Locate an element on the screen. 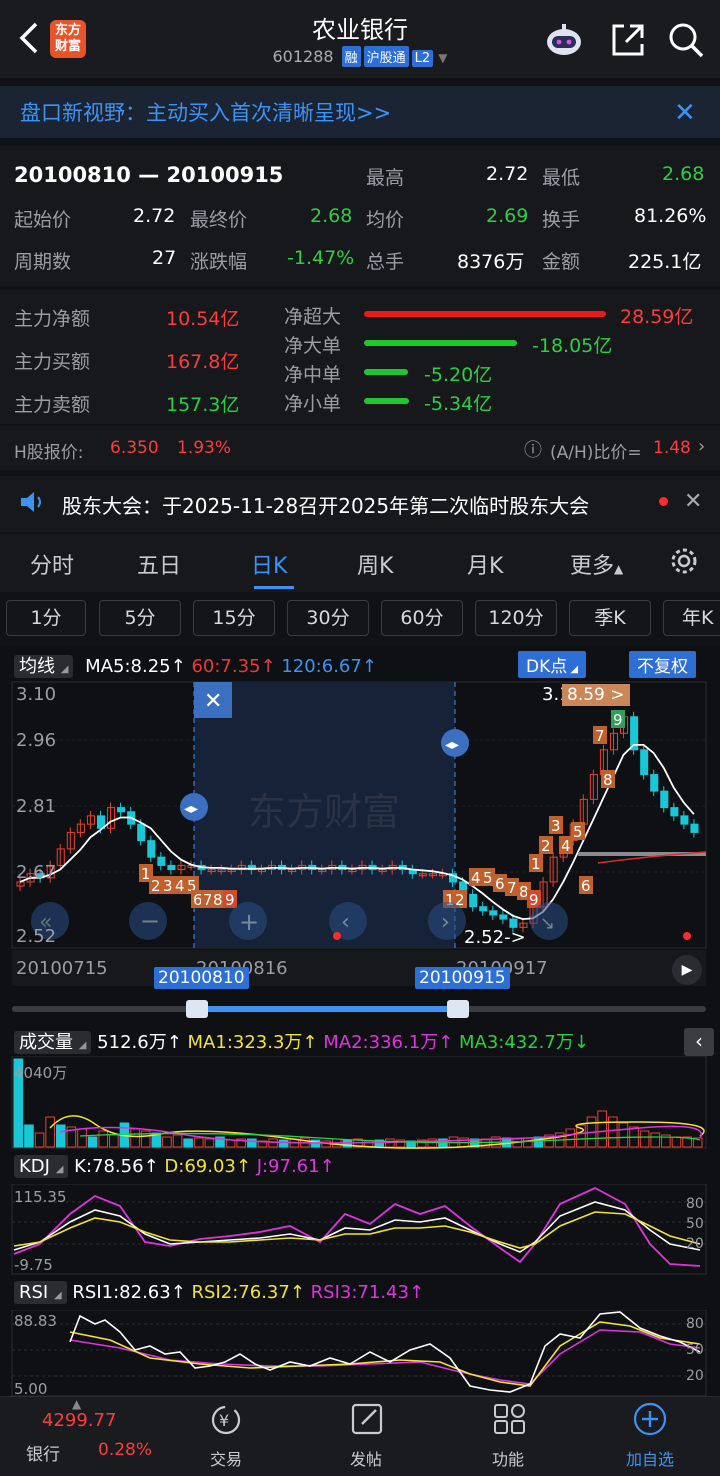 The height and width of the screenshot is (1476, 720). nav-post: 发帖 is located at coordinates (366, 1458).